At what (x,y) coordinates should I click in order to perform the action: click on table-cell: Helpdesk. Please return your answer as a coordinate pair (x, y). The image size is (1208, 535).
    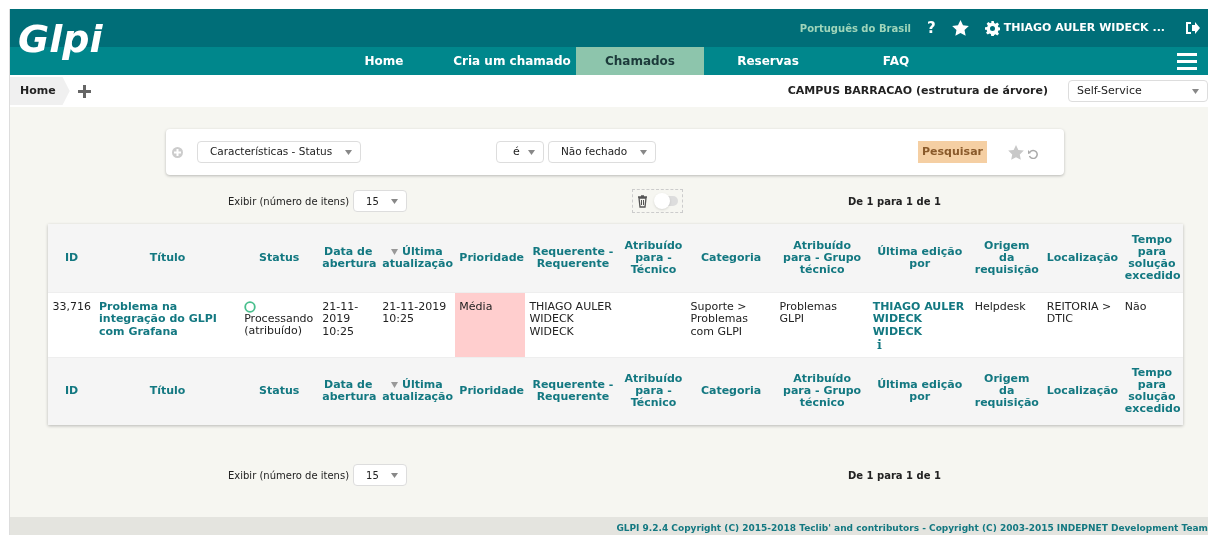
    Looking at the image, I should click on (1006, 324).